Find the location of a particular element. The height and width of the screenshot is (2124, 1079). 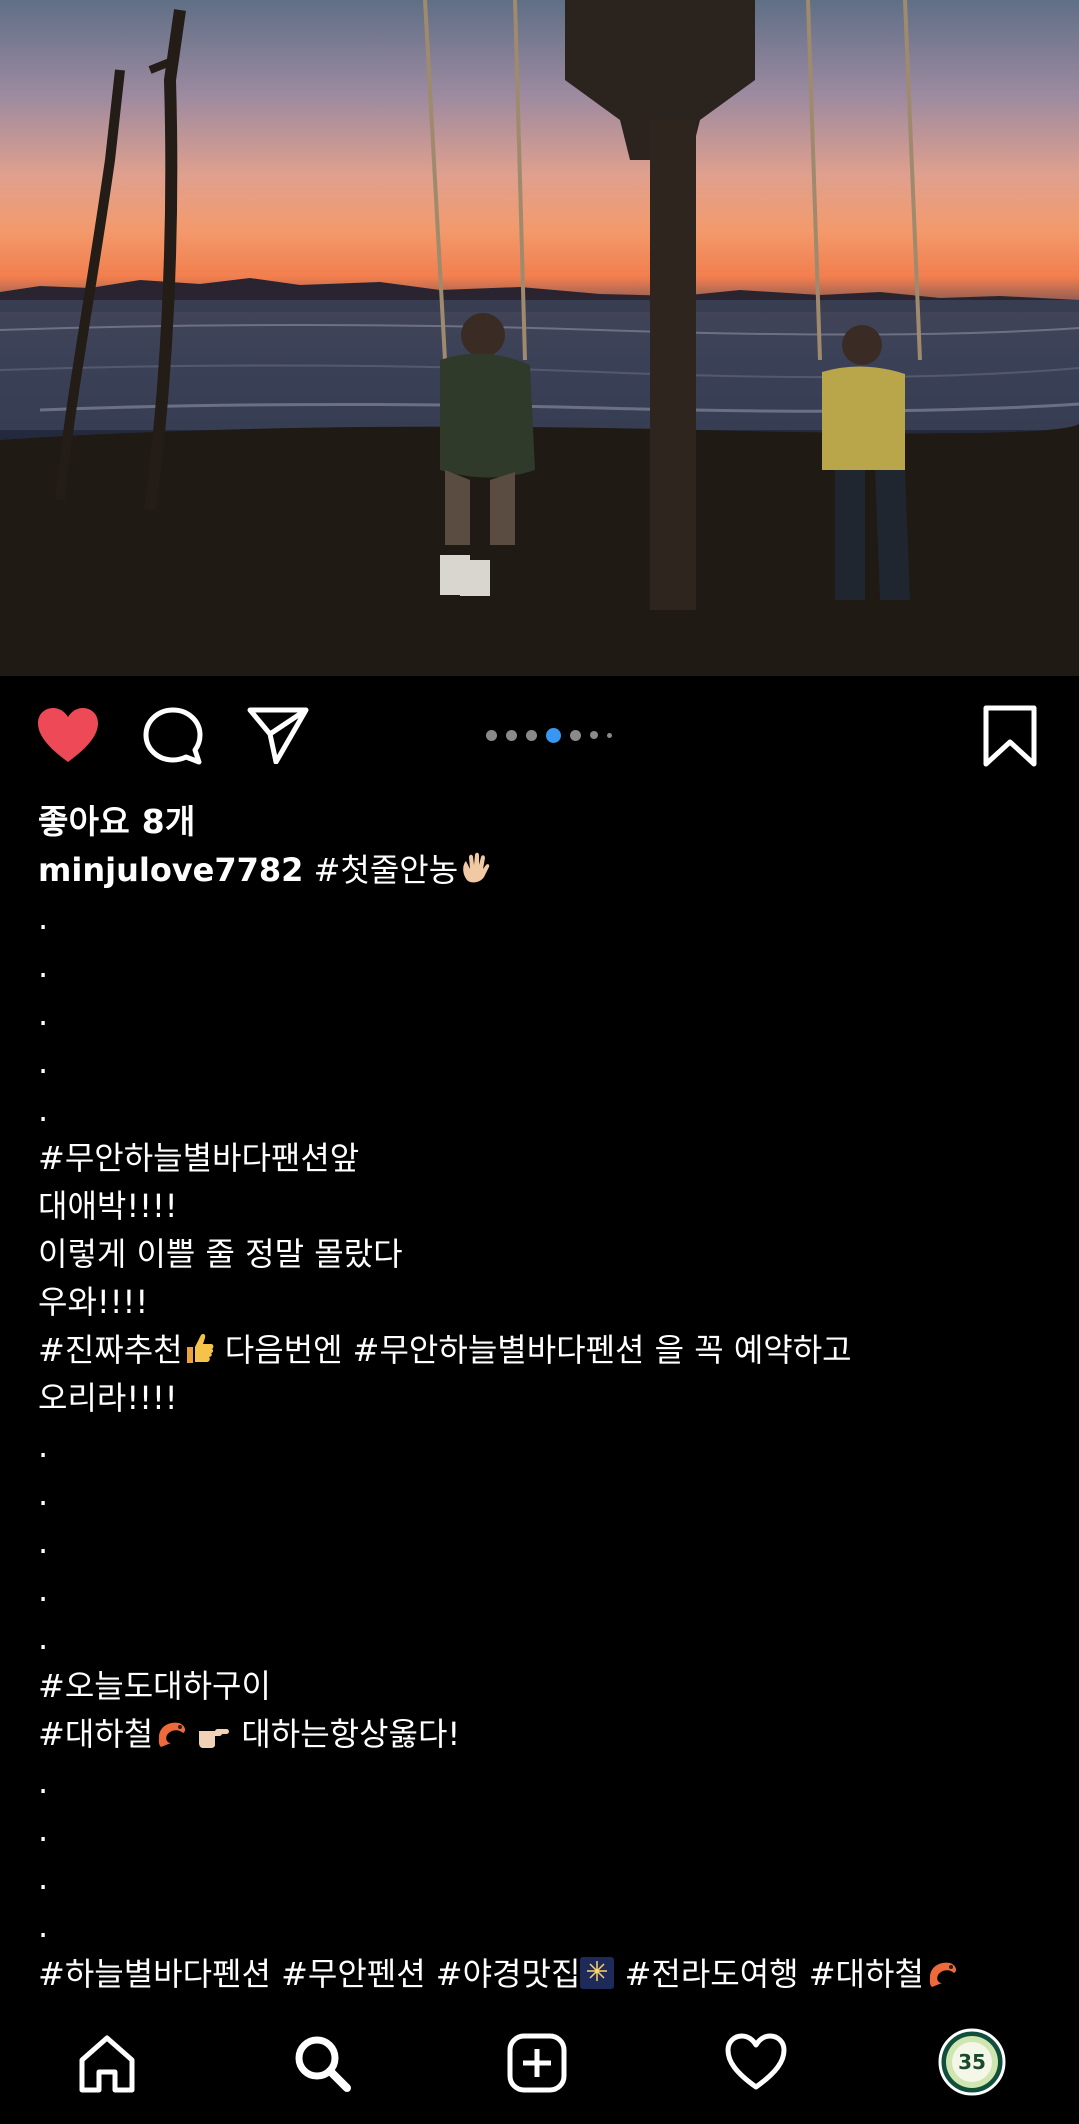

caption-text: 대하는항상옳다! is located at coordinates (346, 1734).